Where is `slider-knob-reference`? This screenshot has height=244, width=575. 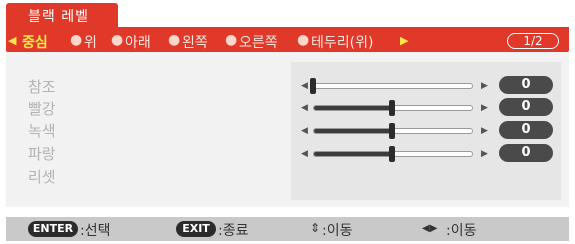
slider-knob-reference is located at coordinates (313, 86).